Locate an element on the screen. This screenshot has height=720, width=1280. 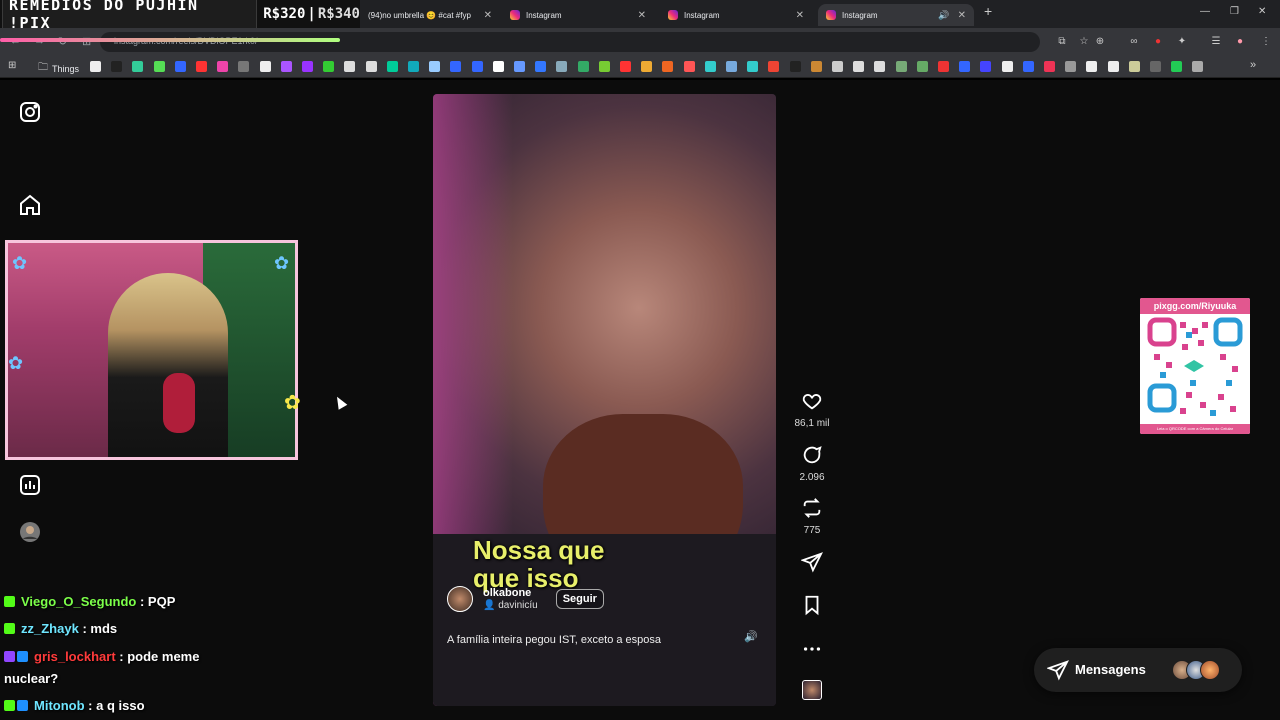
reading-list-icon: ☰ is located at coordinates (1216, 42).